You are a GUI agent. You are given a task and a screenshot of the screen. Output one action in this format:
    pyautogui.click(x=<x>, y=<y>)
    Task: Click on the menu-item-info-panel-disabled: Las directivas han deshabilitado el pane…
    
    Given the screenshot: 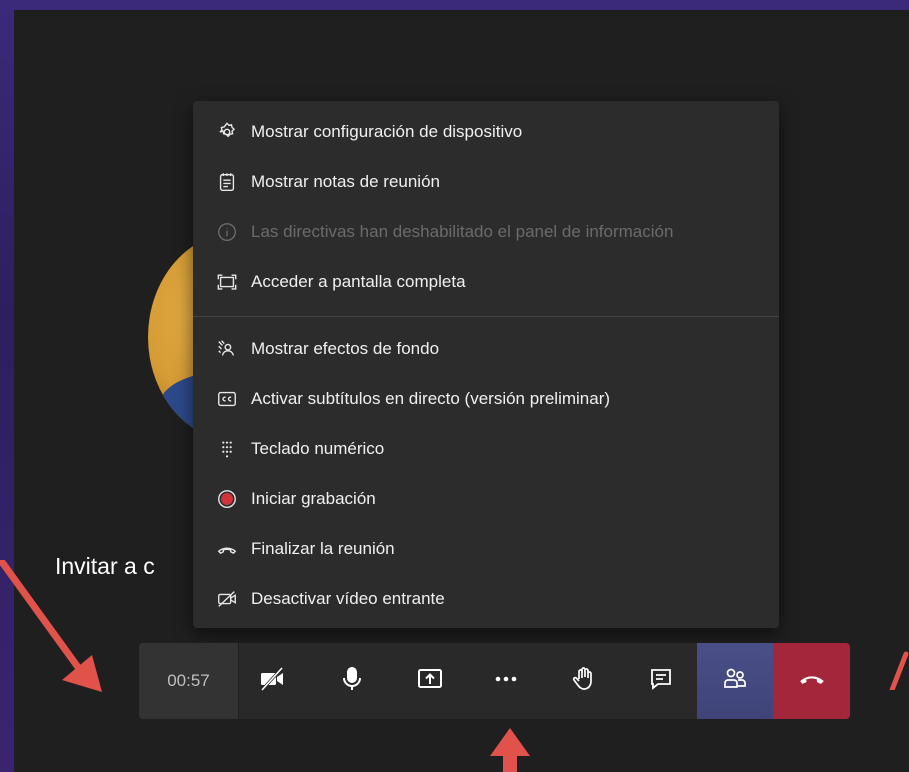 What is the action you would take?
    pyautogui.click(x=486, y=232)
    